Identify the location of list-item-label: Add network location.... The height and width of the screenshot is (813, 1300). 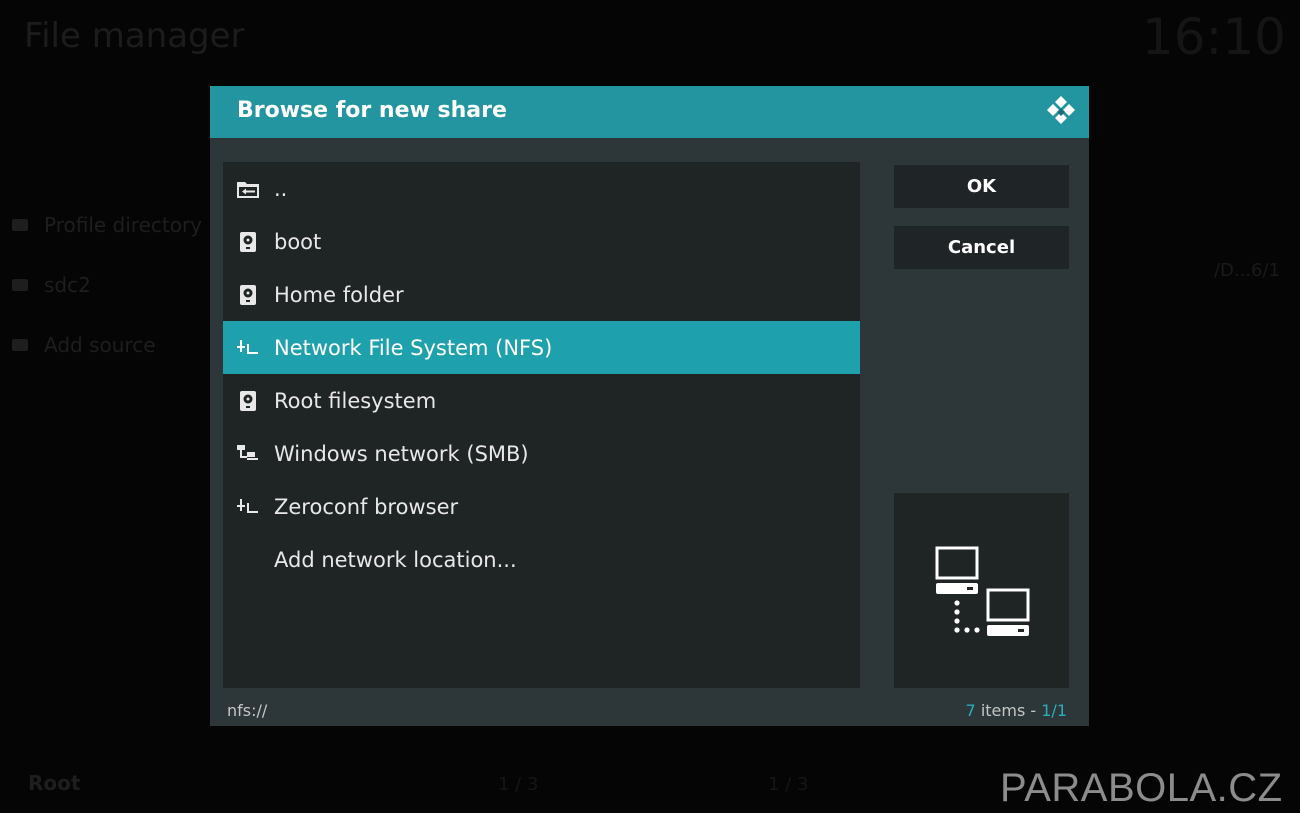
(395, 559).